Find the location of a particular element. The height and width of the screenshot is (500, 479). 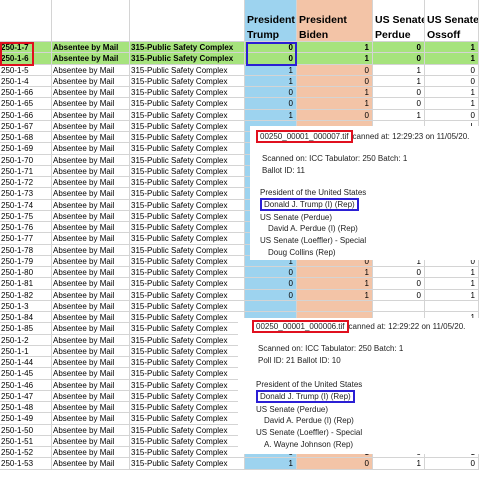

cell-president-trump is located at coordinates (271, 306).